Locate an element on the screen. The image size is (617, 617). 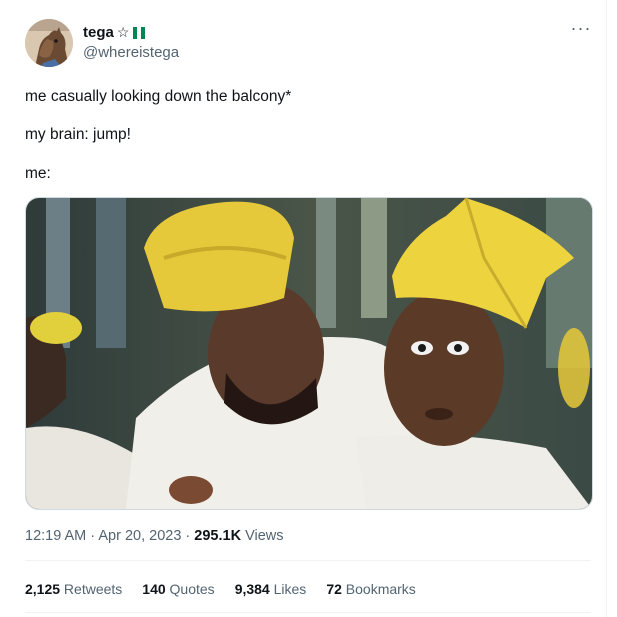
nigeria-flag-icon is located at coordinates (139, 32).